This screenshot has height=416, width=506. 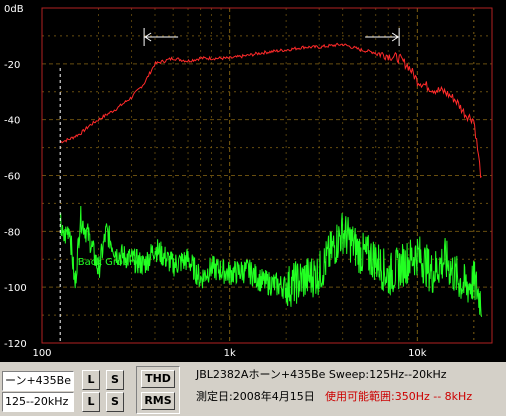 What do you see at coordinates (399, 396) in the screenshot?
I see `usable-range: 使用可能範囲:350Hz -- 8kHz` at bounding box center [399, 396].